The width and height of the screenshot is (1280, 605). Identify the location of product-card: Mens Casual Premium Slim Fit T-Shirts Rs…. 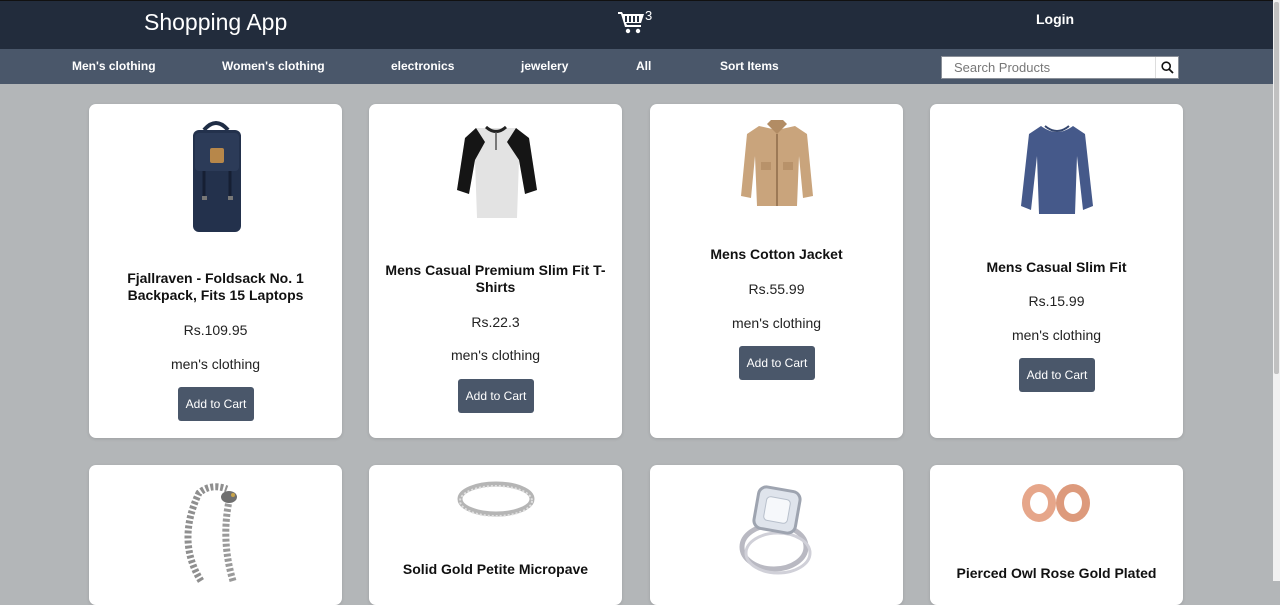
(495, 271).